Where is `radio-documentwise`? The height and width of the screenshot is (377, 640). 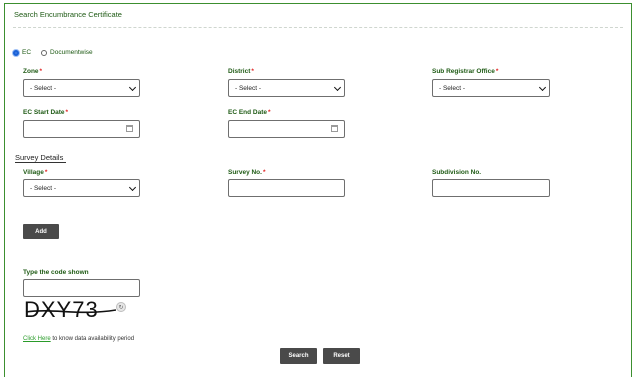 radio-documentwise is located at coordinates (44, 52).